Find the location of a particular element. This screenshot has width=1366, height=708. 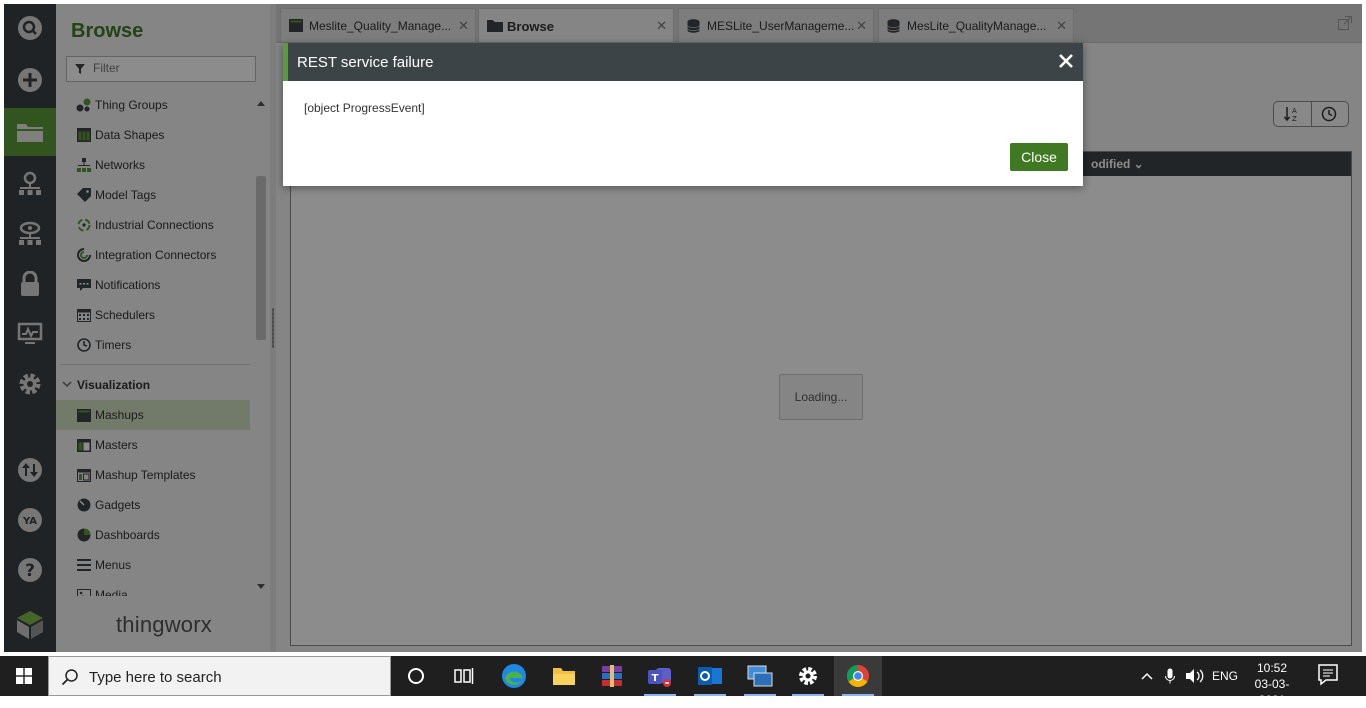

remote-desktop-app is located at coordinates (760, 676).